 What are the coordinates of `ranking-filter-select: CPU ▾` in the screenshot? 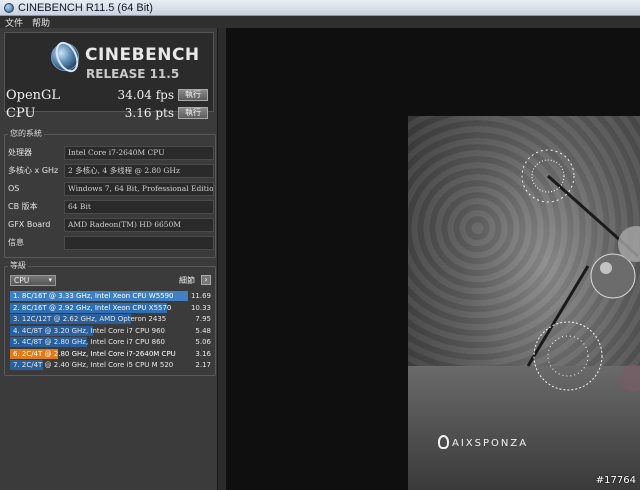 It's located at (33, 280).